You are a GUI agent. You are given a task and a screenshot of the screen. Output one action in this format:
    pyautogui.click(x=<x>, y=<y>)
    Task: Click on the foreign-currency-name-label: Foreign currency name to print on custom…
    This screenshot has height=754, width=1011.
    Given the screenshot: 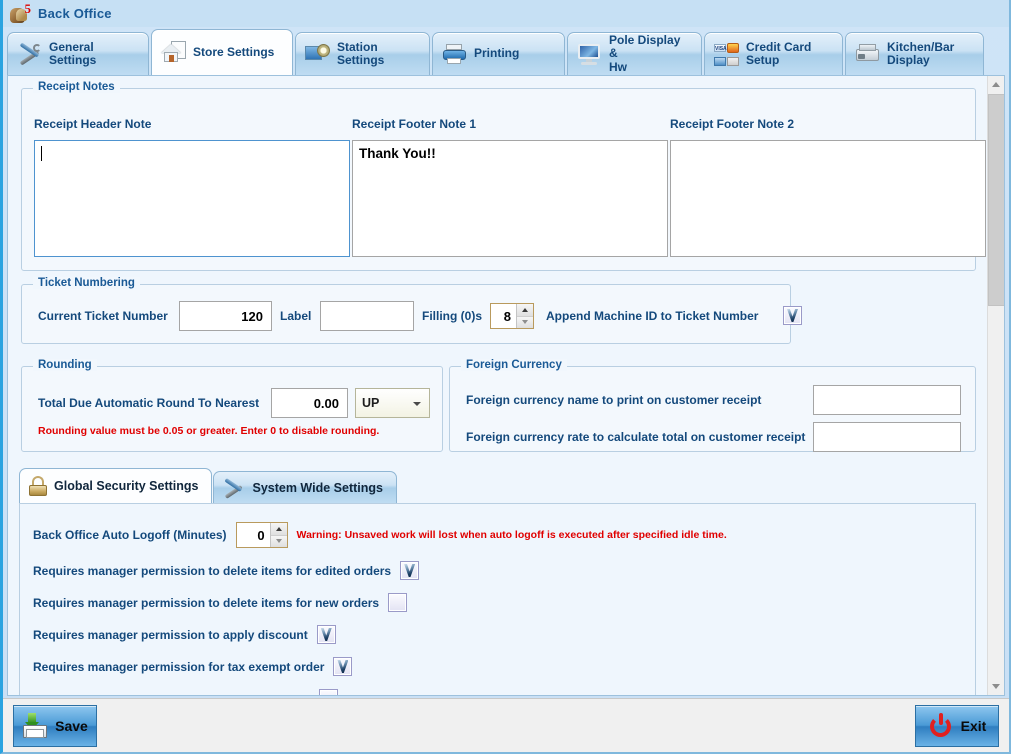 What is the action you would take?
    pyautogui.click(x=614, y=400)
    